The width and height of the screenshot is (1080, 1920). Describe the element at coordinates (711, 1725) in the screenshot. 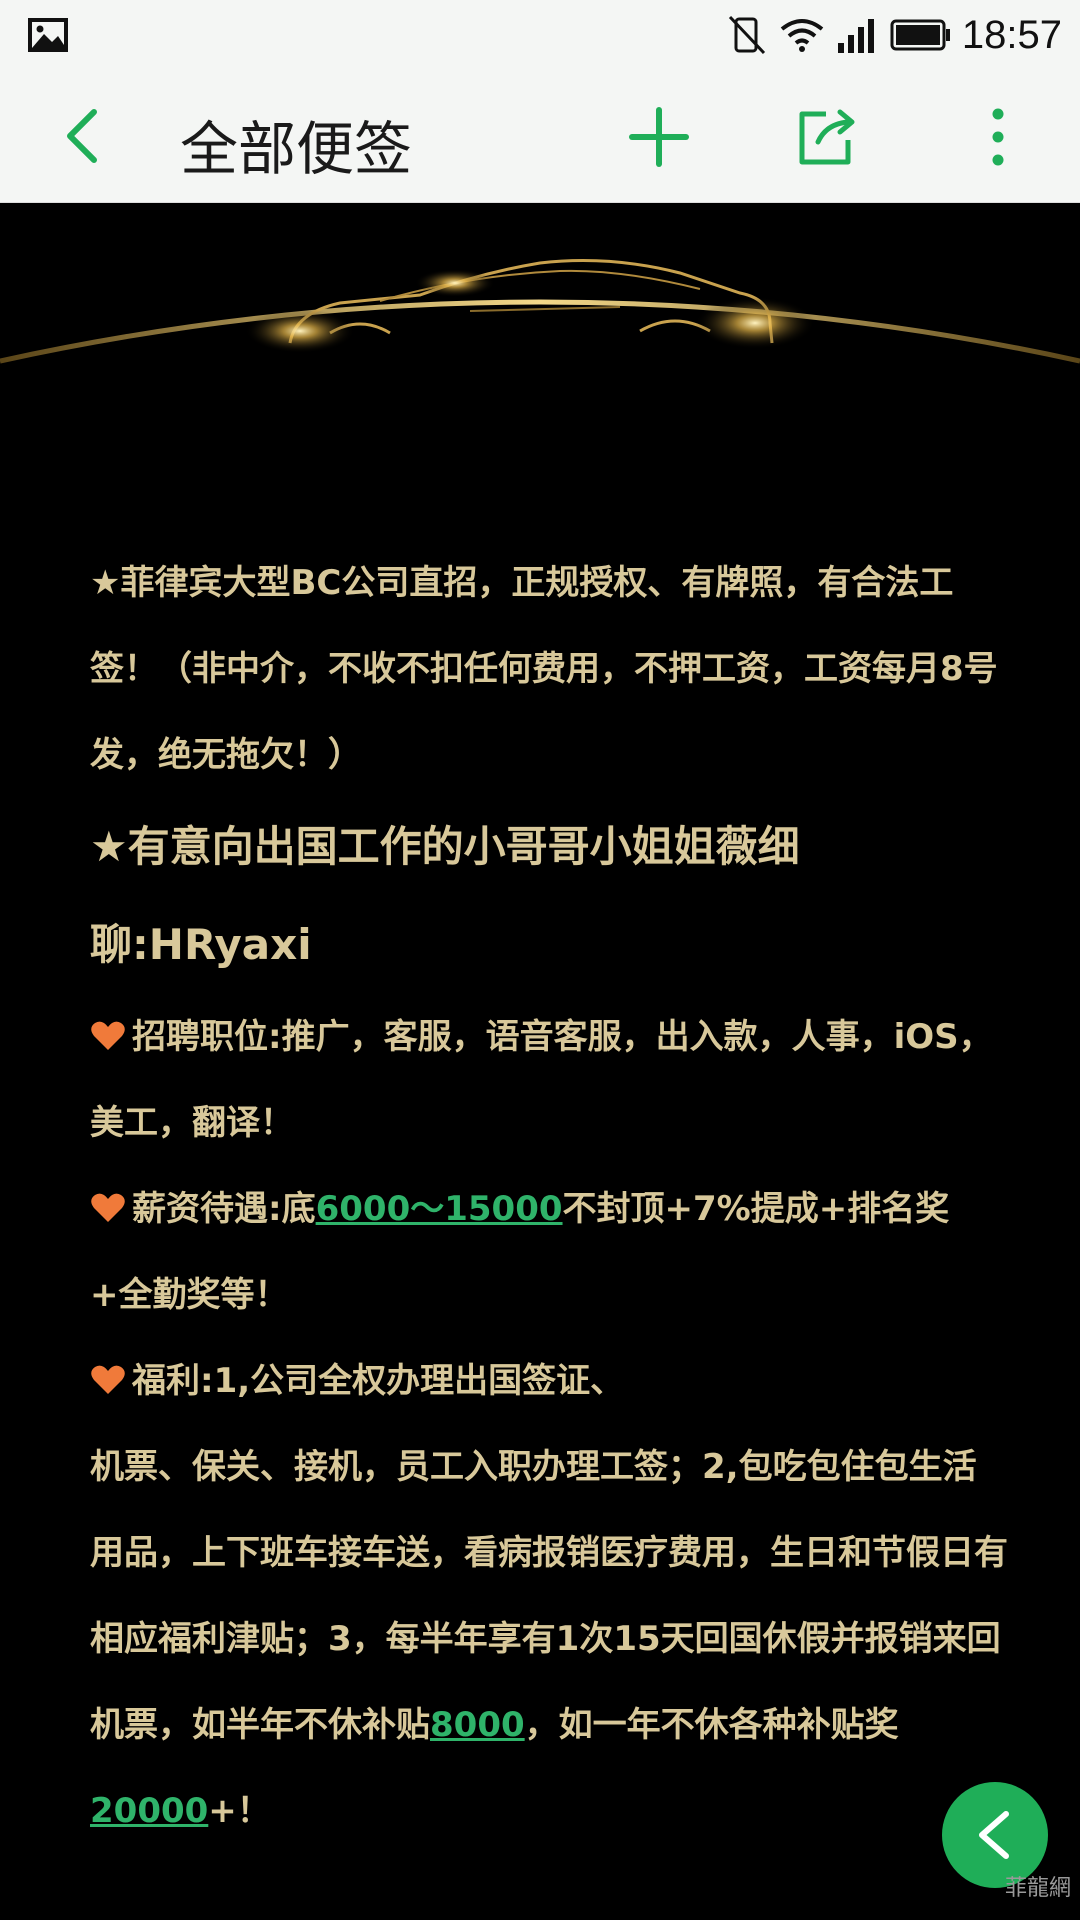

I see `benefits-text-middle: ，如一年不休各种补贴奖` at that location.